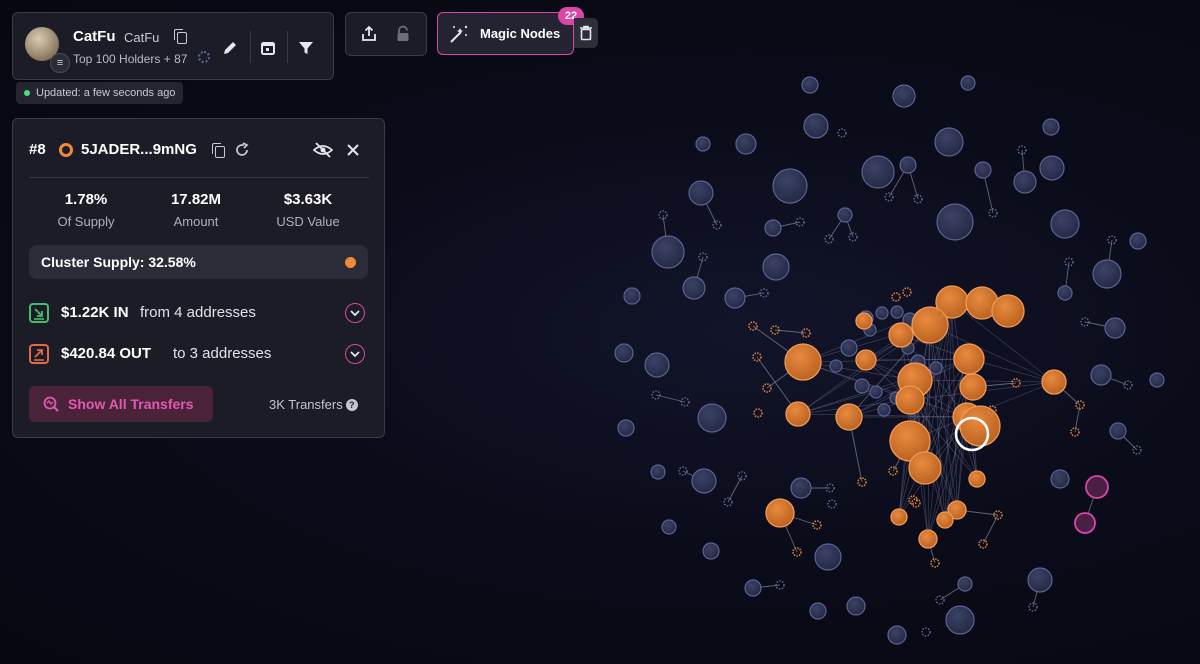 This screenshot has height=664, width=1200. I want to click on filter-button, so click(306, 48).